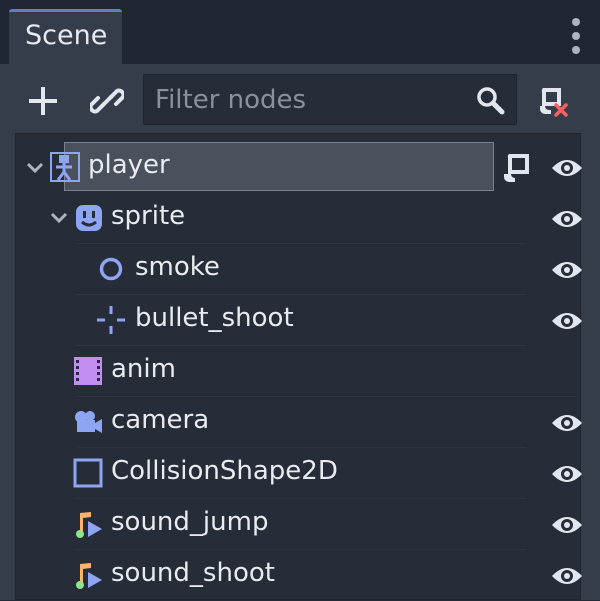 The width and height of the screenshot is (600, 601). I want to click on kinematic-body-icon, so click(65, 167).